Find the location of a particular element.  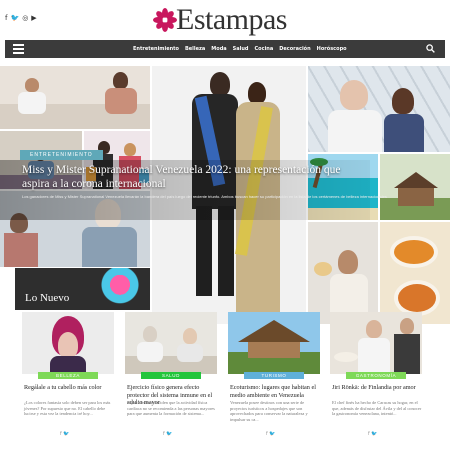

nav-item-moda: Moda is located at coordinates (218, 49).